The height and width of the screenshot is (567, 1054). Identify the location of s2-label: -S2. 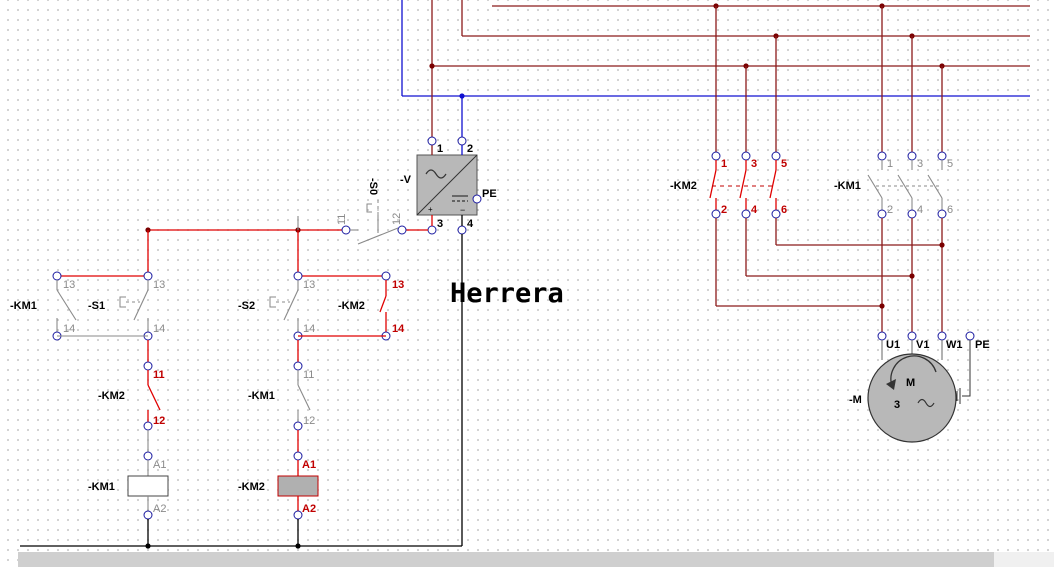
(246, 306).